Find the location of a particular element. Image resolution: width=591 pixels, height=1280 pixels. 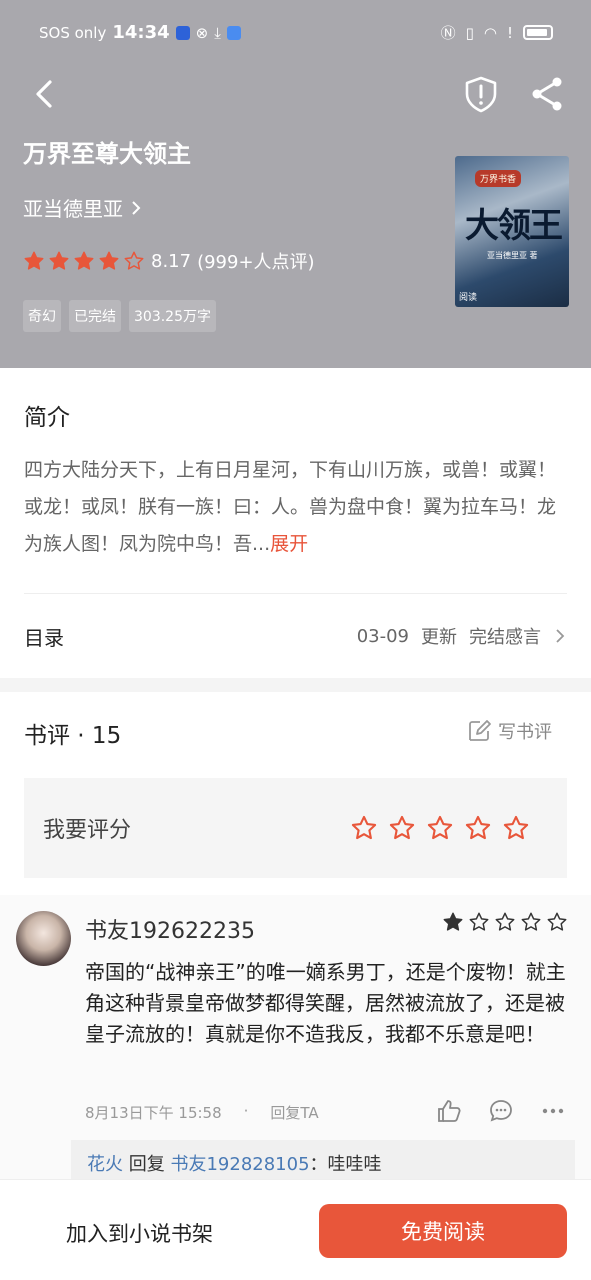

download-icon: ⤓ is located at coordinates (217, 32).